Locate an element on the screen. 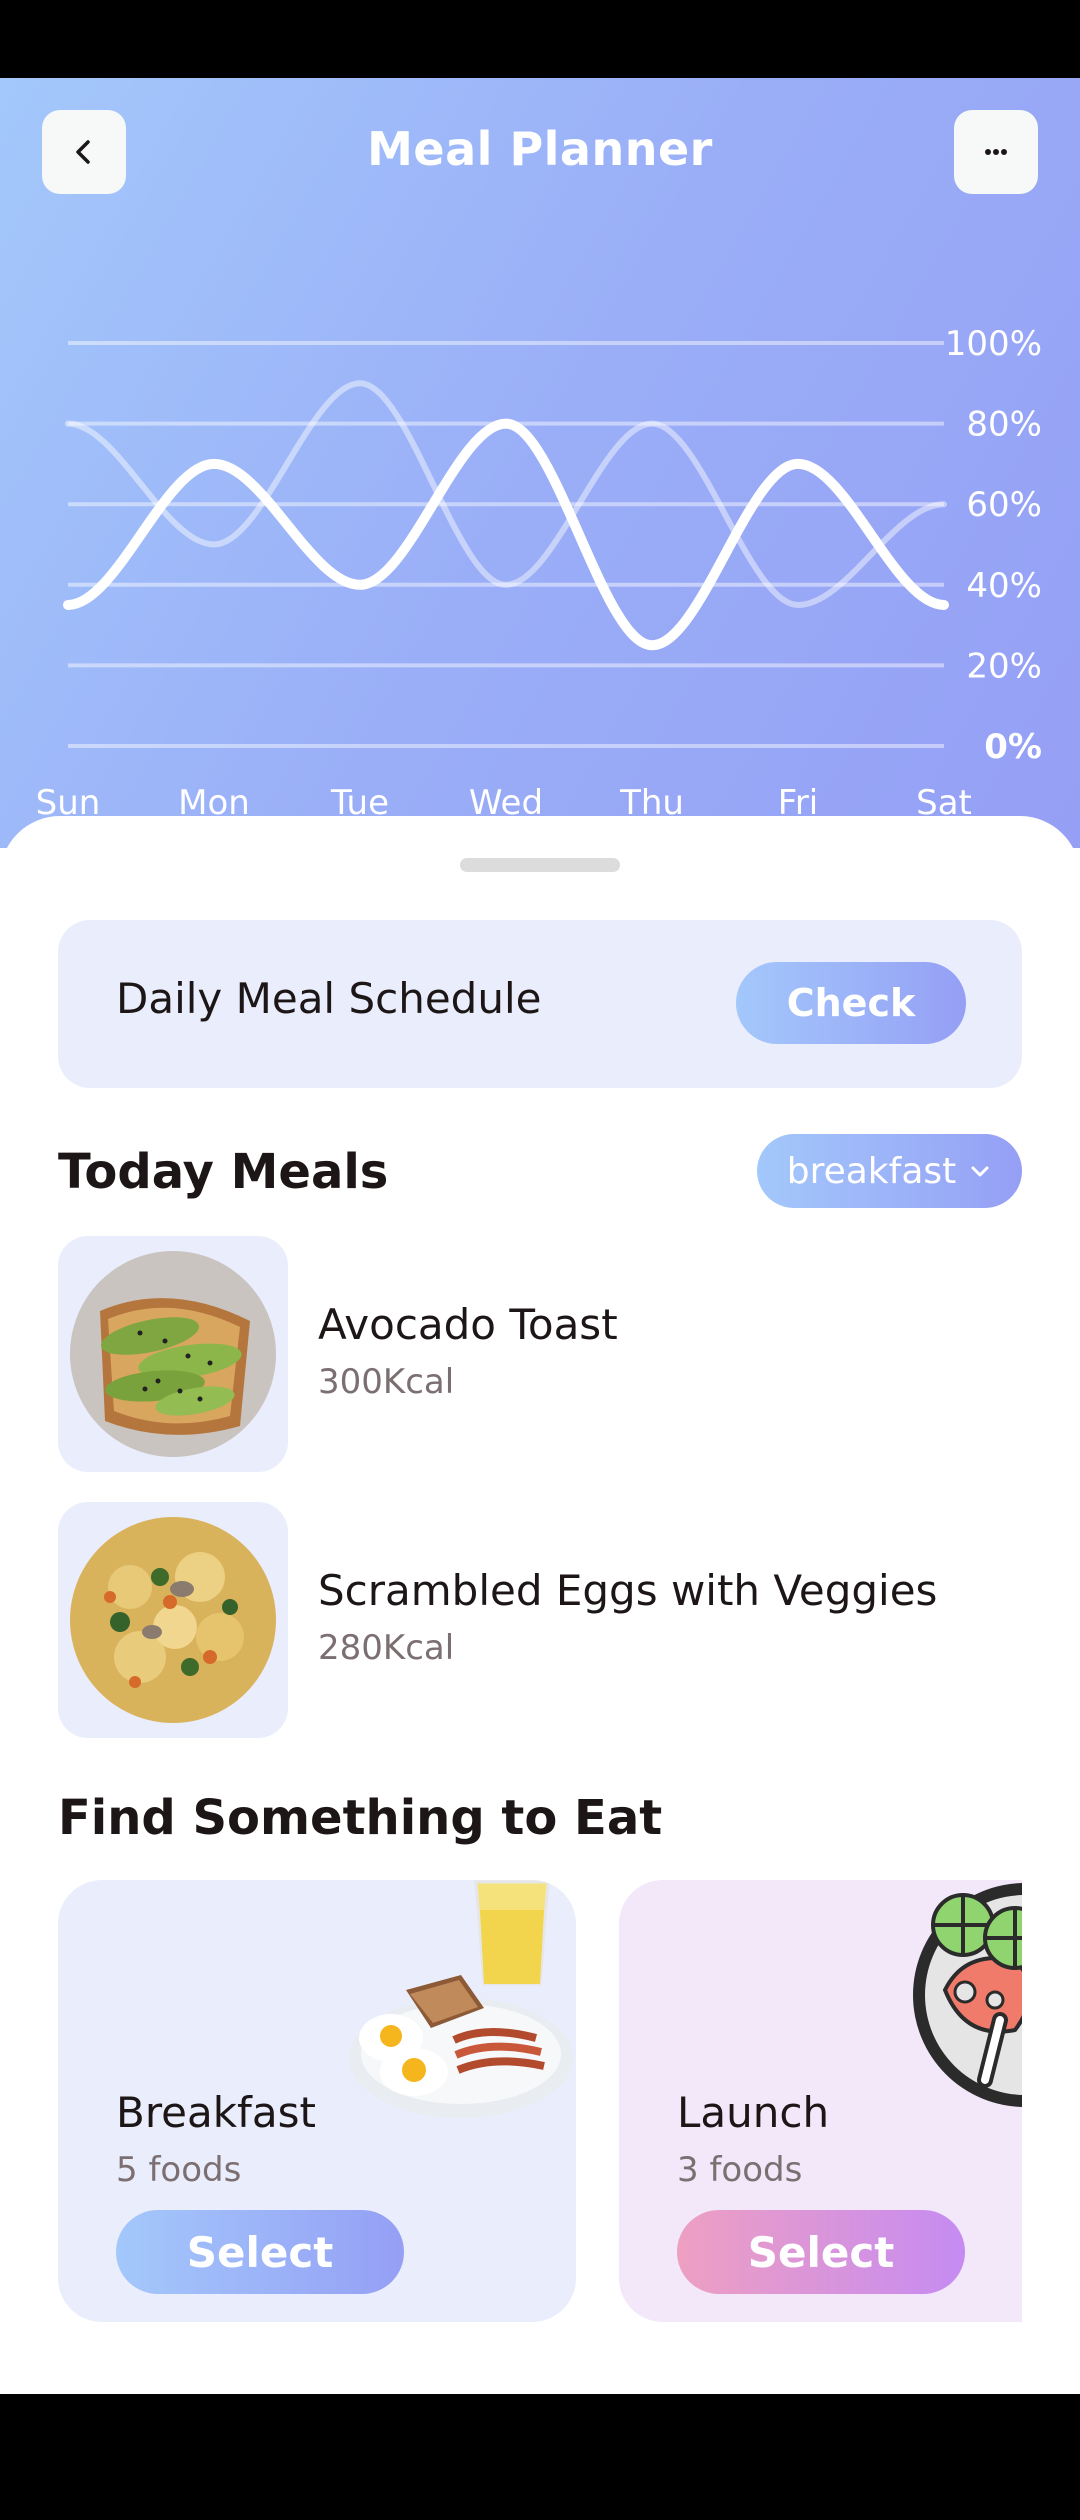  daily-schedule-card: Daily Meal Schedule Check is located at coordinates (540, 1004).